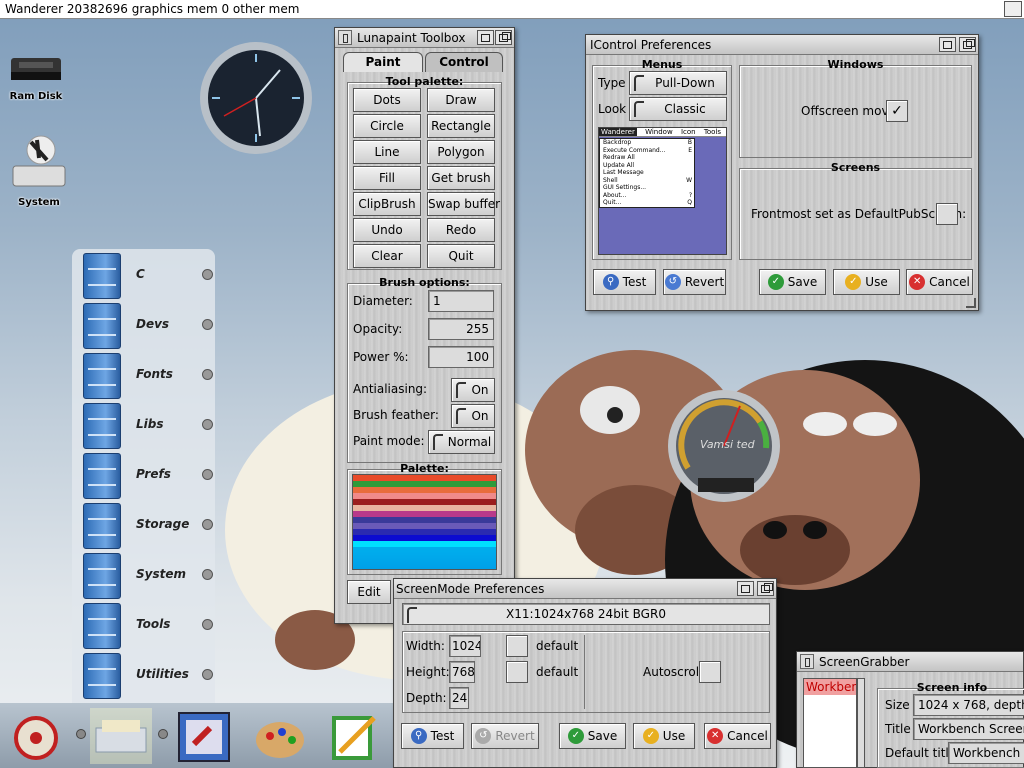 This screenshot has width=1024, height=768. I want to click on drawer-storage: Storage, so click(147, 526).